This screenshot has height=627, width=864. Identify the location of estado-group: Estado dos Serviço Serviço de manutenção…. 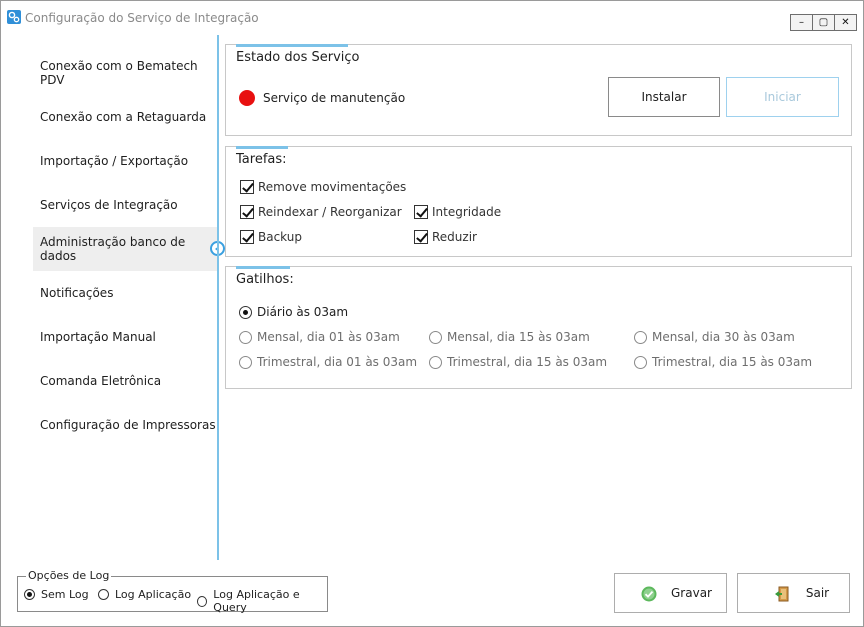
(538, 90).